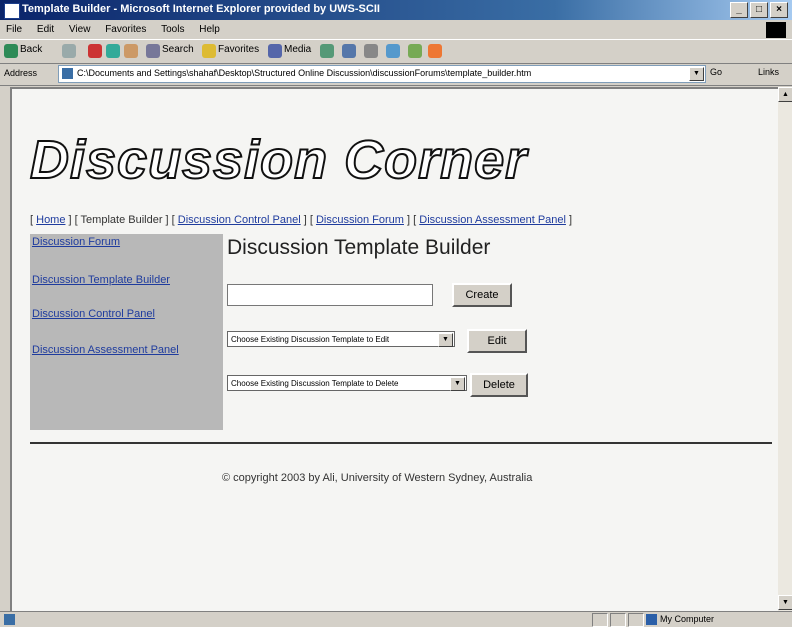 This screenshot has width=792, height=627. I want to click on nav-current-page: ] [ Template Builder ] [, so click(121, 220).